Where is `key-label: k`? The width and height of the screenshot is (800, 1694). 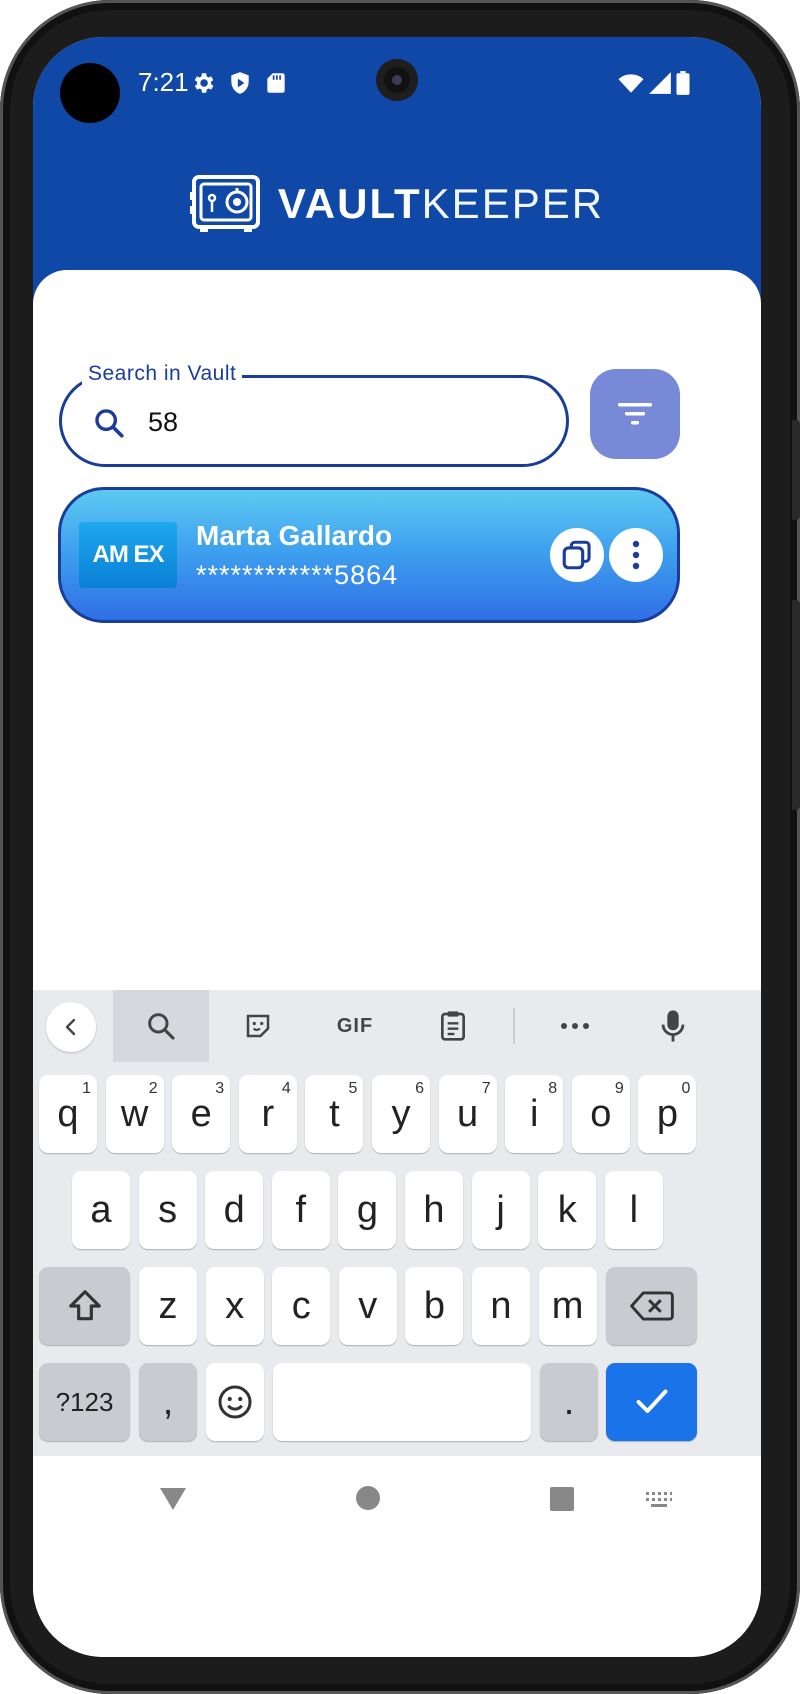
key-label: k is located at coordinates (567, 1209).